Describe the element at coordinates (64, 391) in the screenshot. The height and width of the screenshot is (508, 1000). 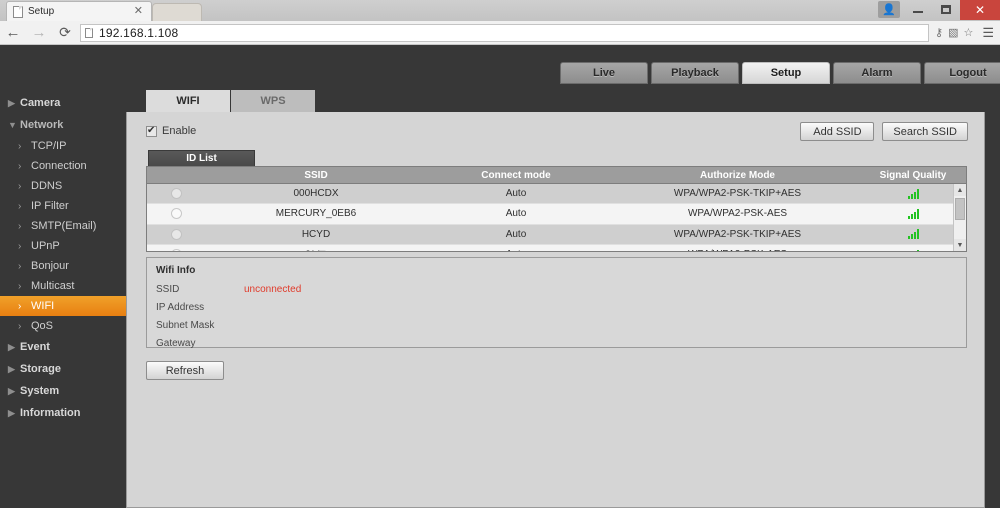
I see `sidebar-group-system: ▶ System` at that location.